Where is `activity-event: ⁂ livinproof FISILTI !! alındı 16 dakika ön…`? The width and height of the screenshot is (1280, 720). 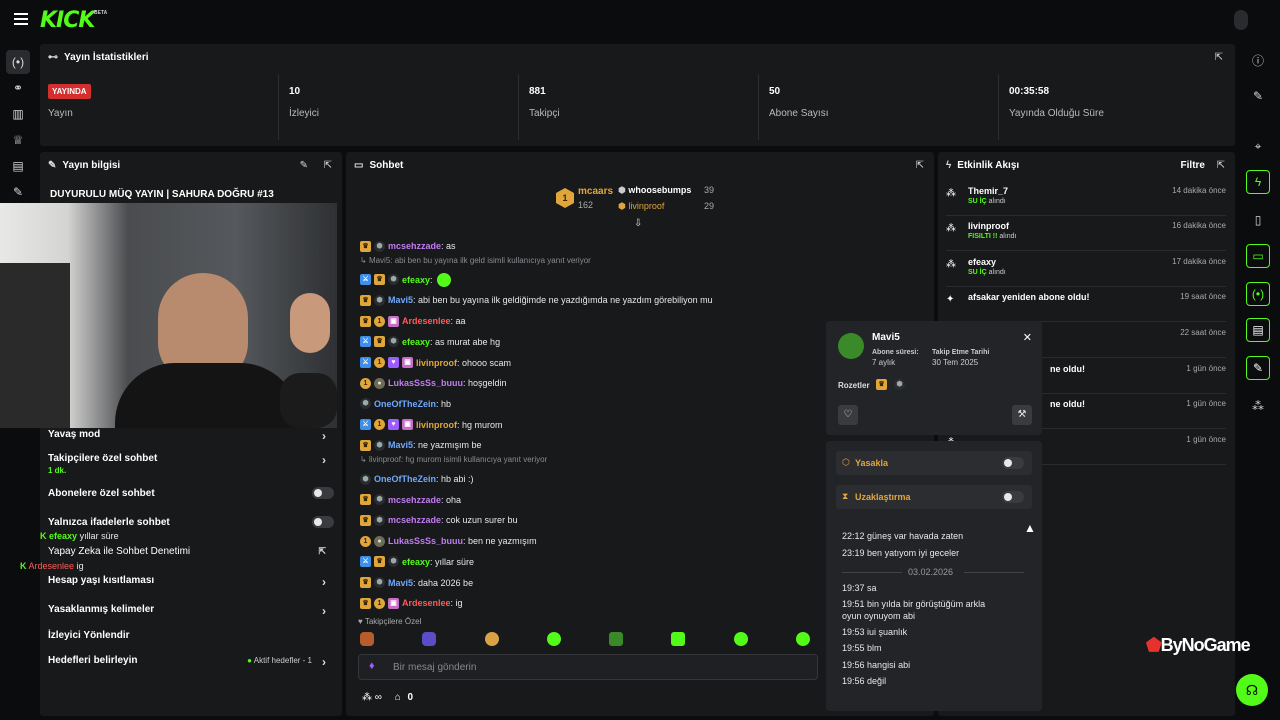 activity-event: ⁂ livinproof FISILTI !! alındı 16 dakika ön… is located at coordinates (1086, 234).